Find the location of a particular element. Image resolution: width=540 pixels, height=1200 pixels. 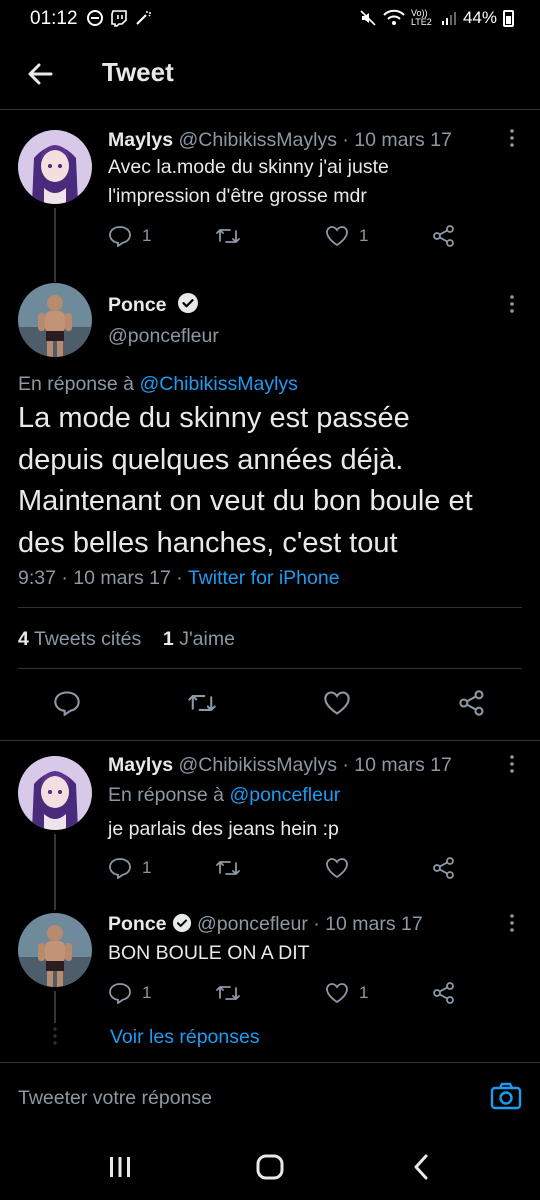

battery-icon is located at coordinates (508, 18).